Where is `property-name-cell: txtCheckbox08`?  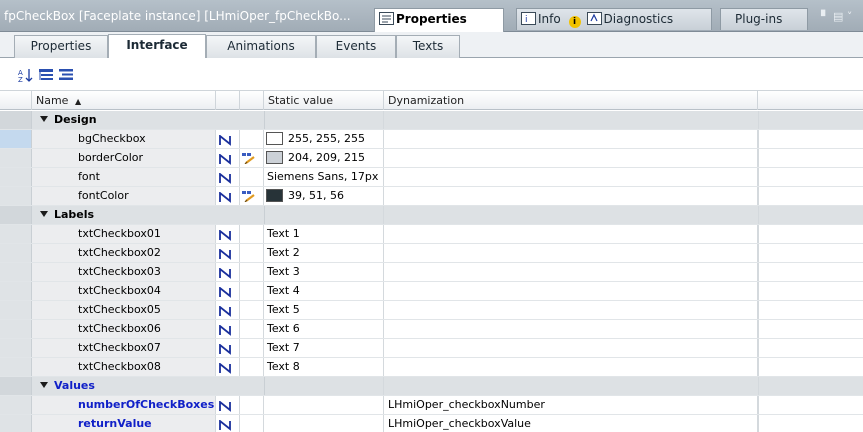
property-name-cell: txtCheckbox08 is located at coordinates (124, 367).